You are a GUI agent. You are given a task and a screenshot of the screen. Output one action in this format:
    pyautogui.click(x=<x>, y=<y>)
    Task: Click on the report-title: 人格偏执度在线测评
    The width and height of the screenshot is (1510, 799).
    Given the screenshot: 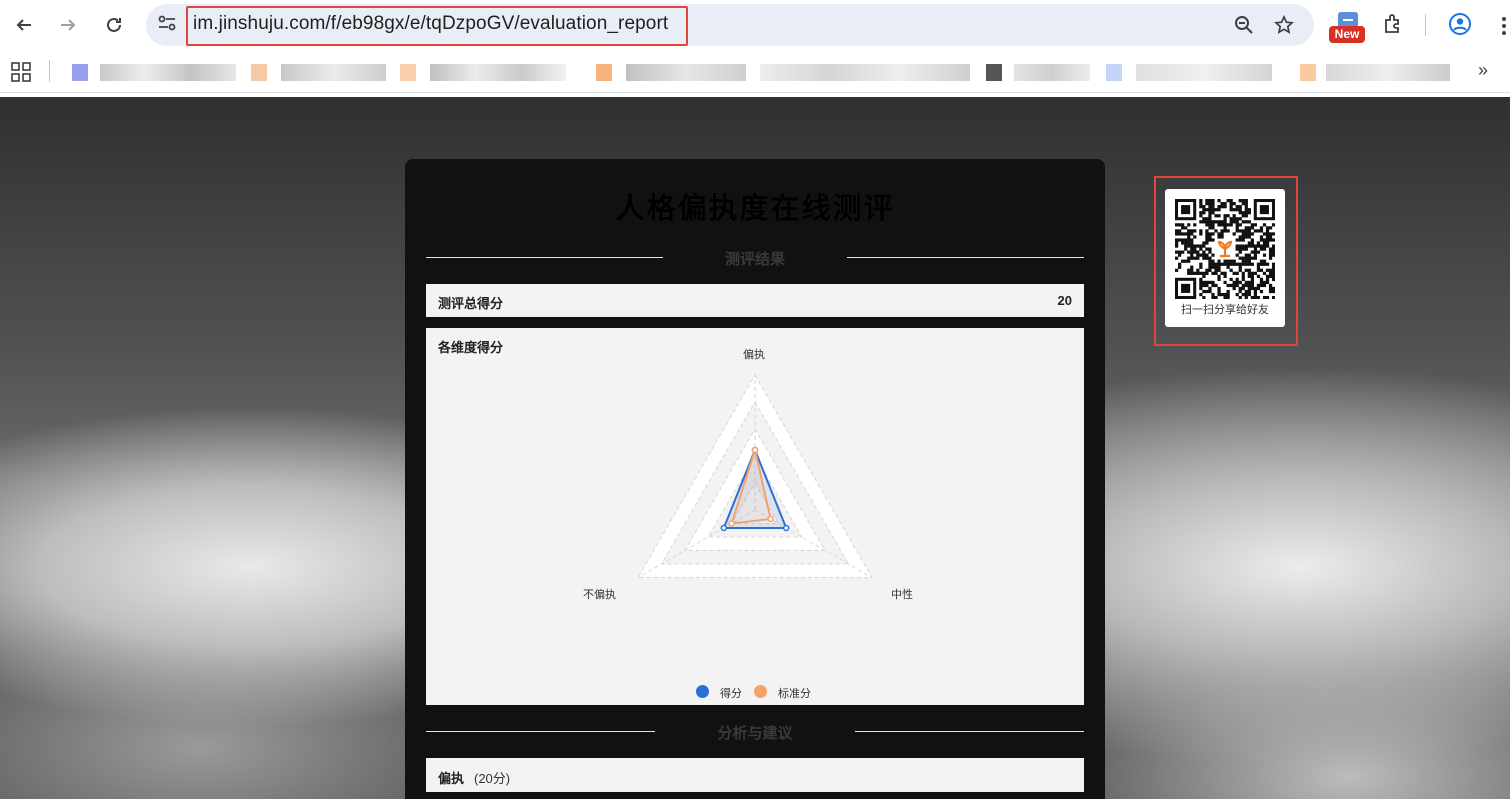 What is the action you would take?
    pyautogui.click(x=755, y=209)
    